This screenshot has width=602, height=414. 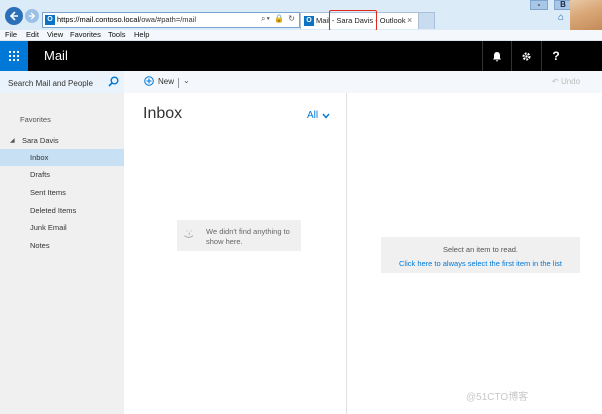 I want to click on folder-label: Sent Items, so click(x=48, y=192).